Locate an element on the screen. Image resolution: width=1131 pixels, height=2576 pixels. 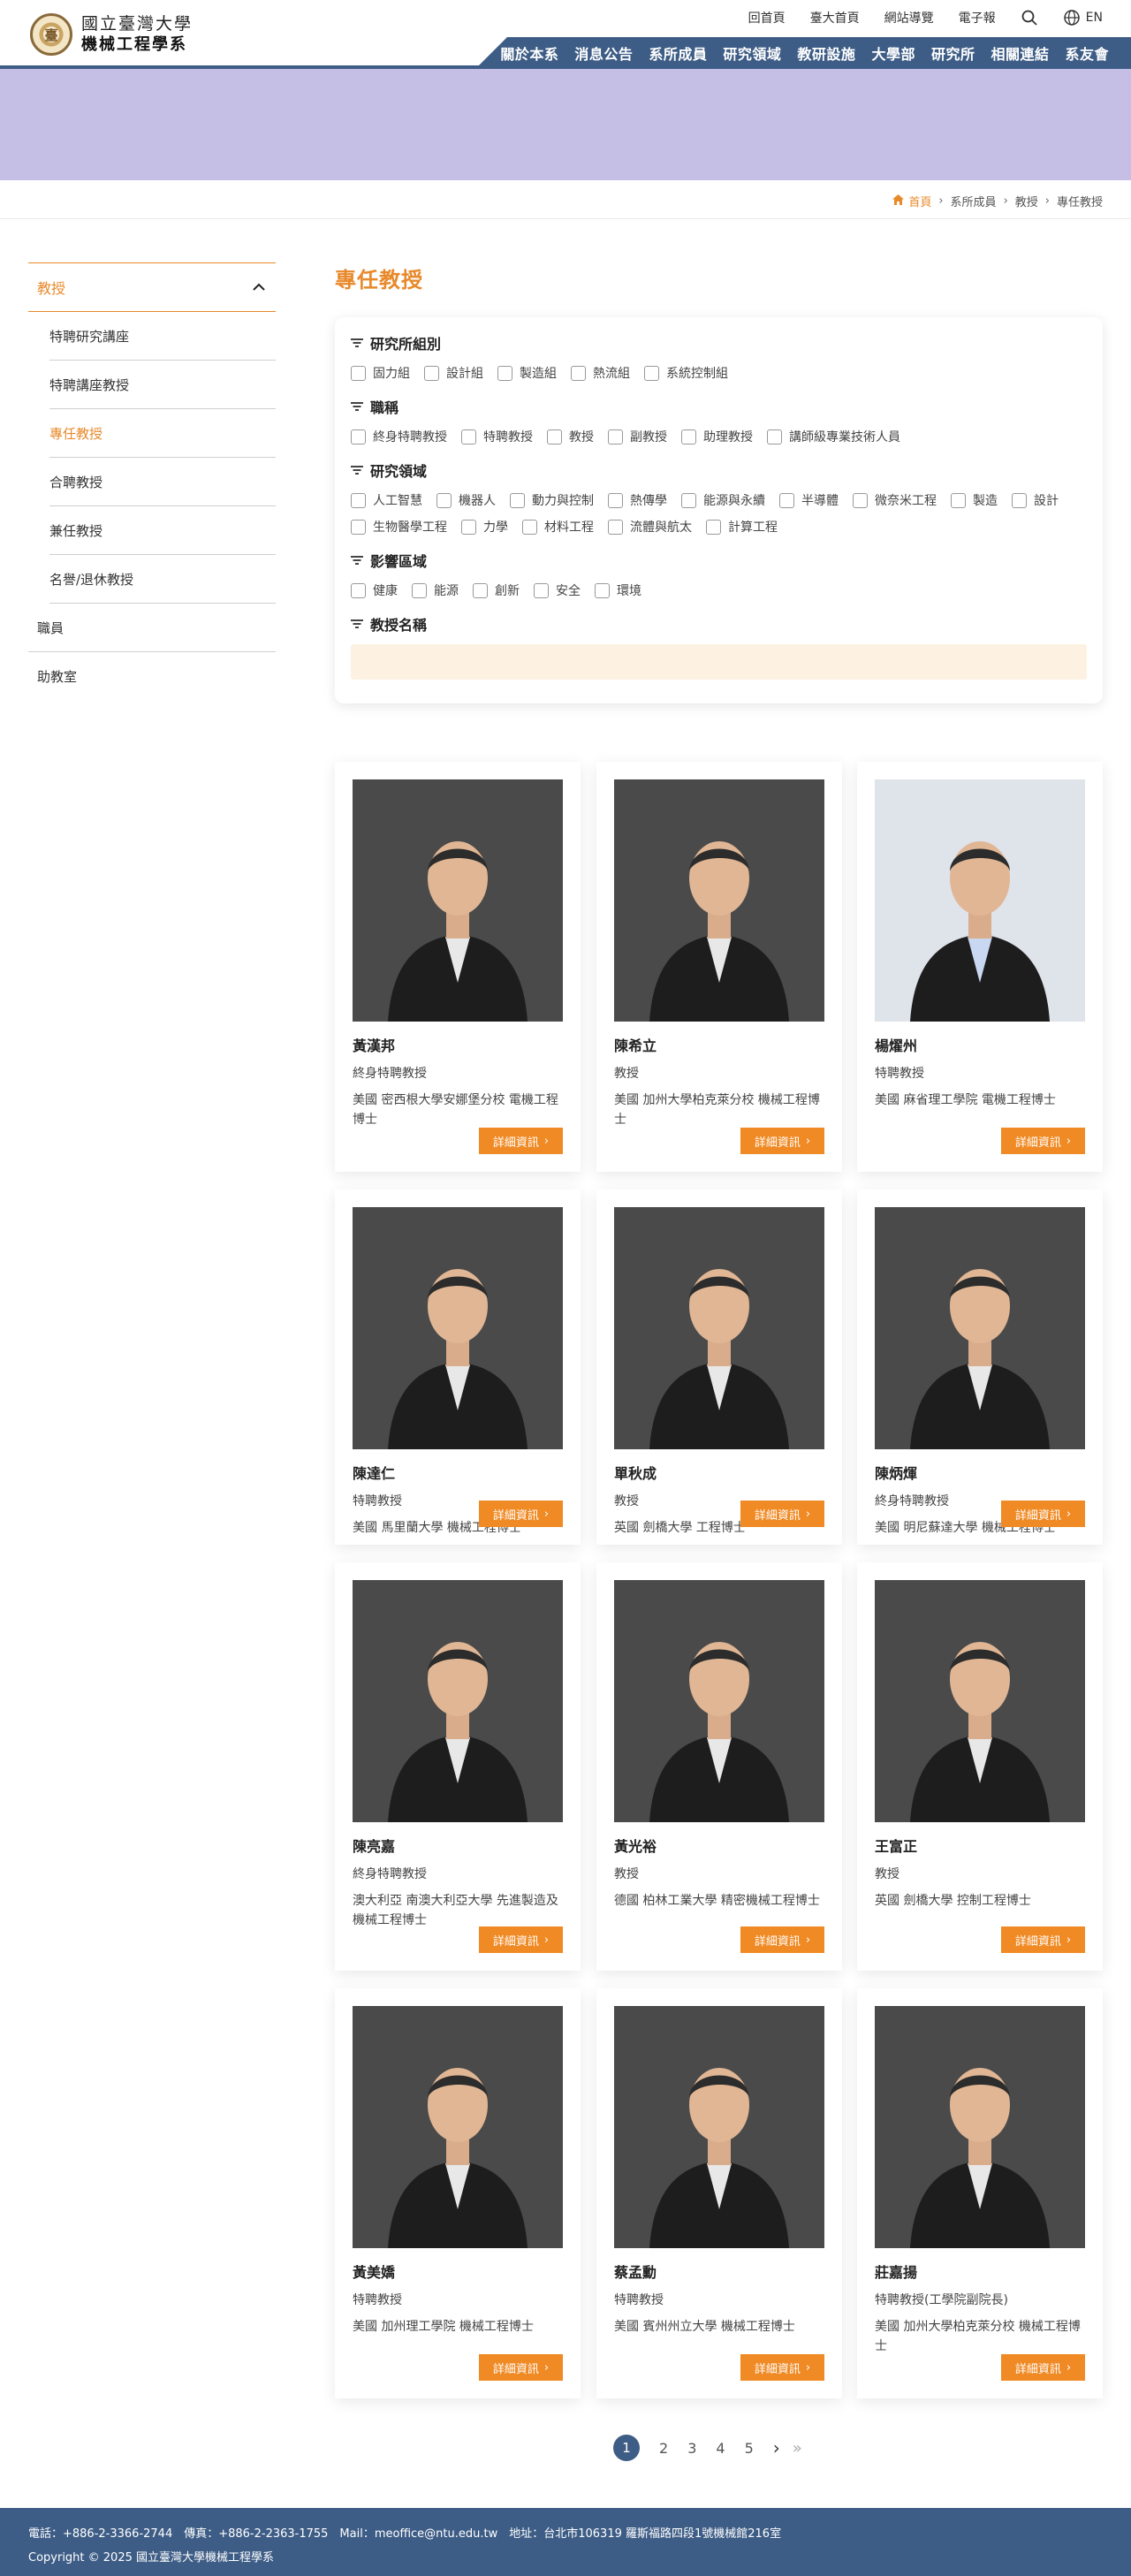
filter-option: 終身特聘教授 is located at coordinates (399, 437).